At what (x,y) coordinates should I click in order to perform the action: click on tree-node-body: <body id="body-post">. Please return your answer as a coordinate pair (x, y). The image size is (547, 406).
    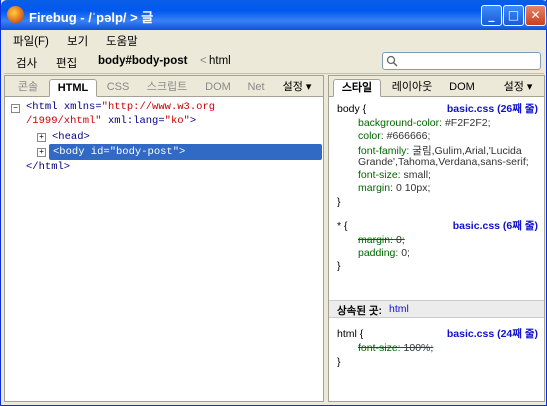
    Looking at the image, I should click on (119, 152).